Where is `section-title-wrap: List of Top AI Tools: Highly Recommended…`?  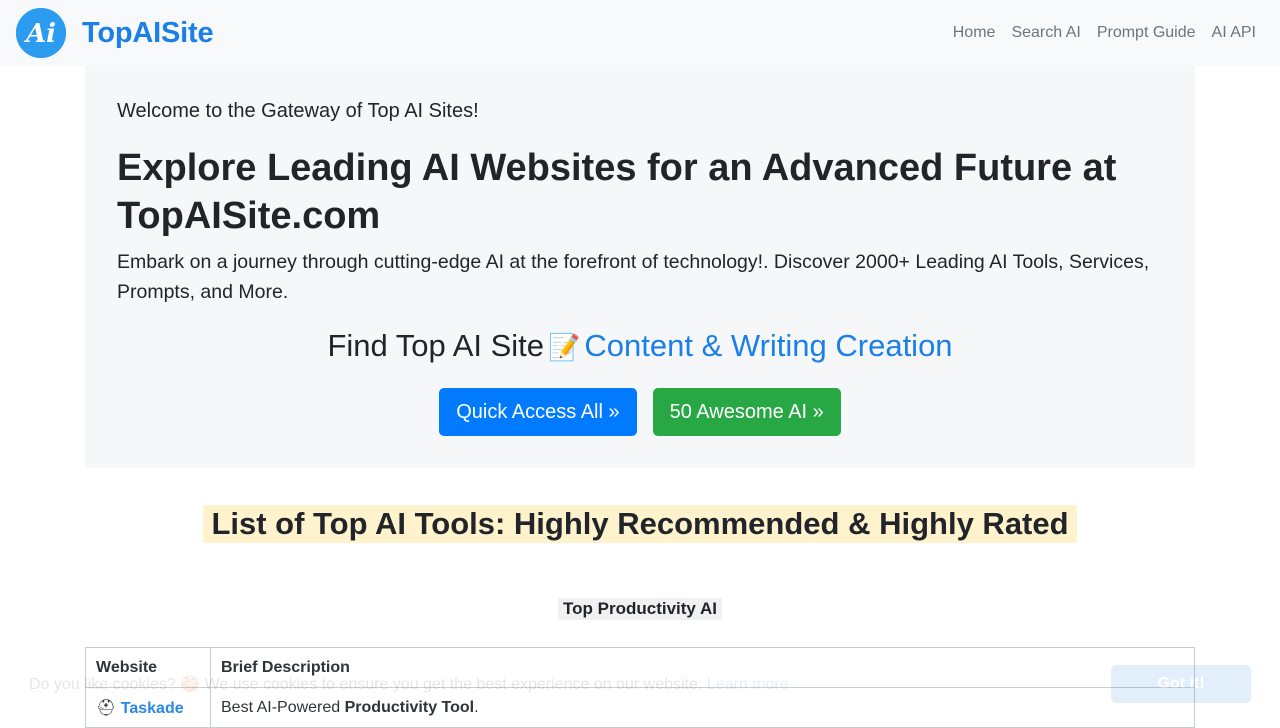 section-title-wrap: List of Top AI Tools: Highly Recommended… is located at coordinates (640, 524).